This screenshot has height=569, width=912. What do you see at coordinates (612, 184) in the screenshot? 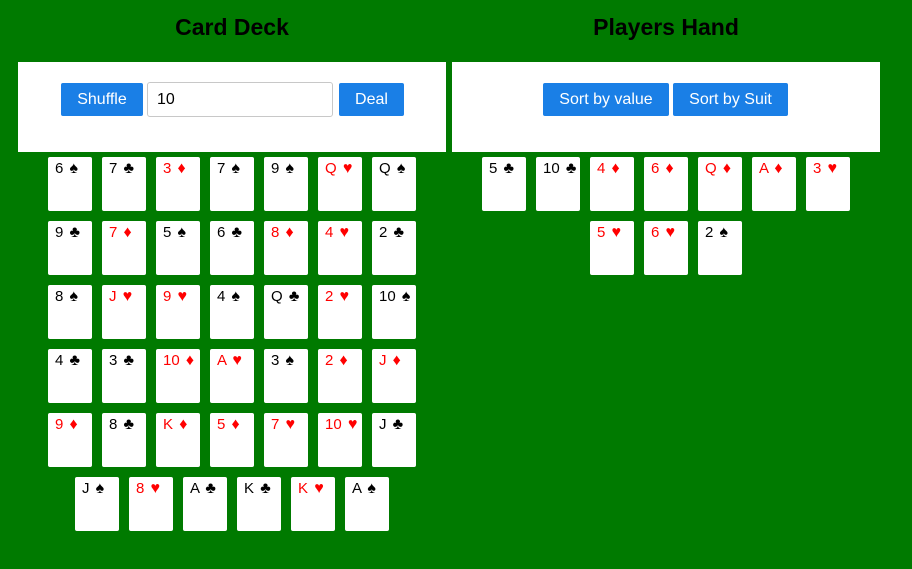
I see `playing-card: 4 ♦` at bounding box center [612, 184].